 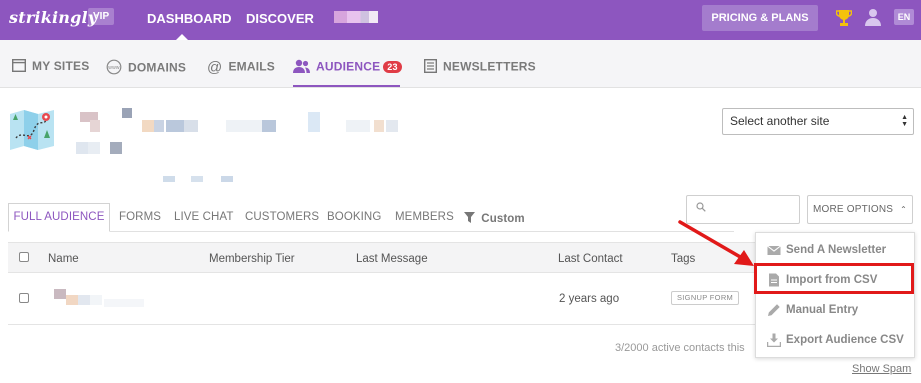 I want to click on envelope-icon, so click(x=774, y=250).